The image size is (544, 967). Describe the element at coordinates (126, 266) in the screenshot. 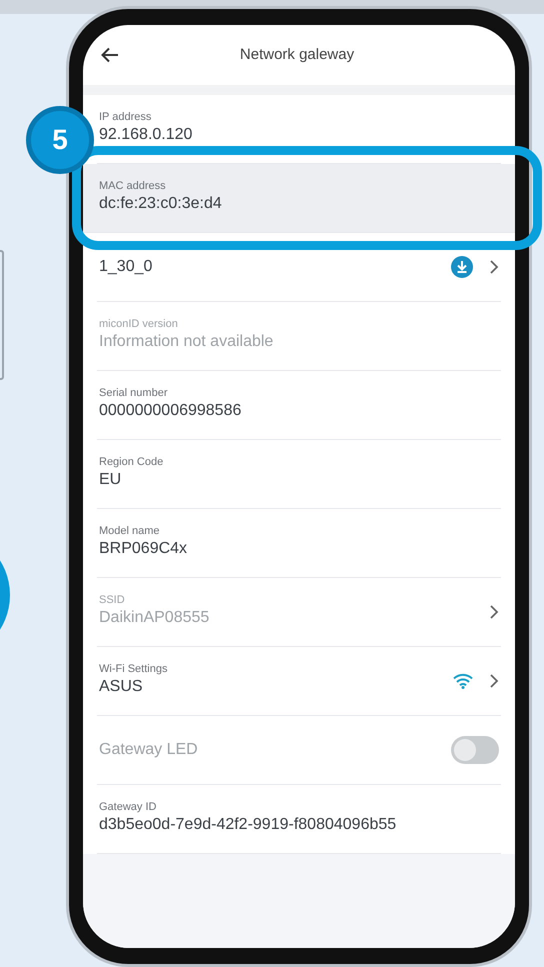

I see `field-value: 1_30_0` at that location.